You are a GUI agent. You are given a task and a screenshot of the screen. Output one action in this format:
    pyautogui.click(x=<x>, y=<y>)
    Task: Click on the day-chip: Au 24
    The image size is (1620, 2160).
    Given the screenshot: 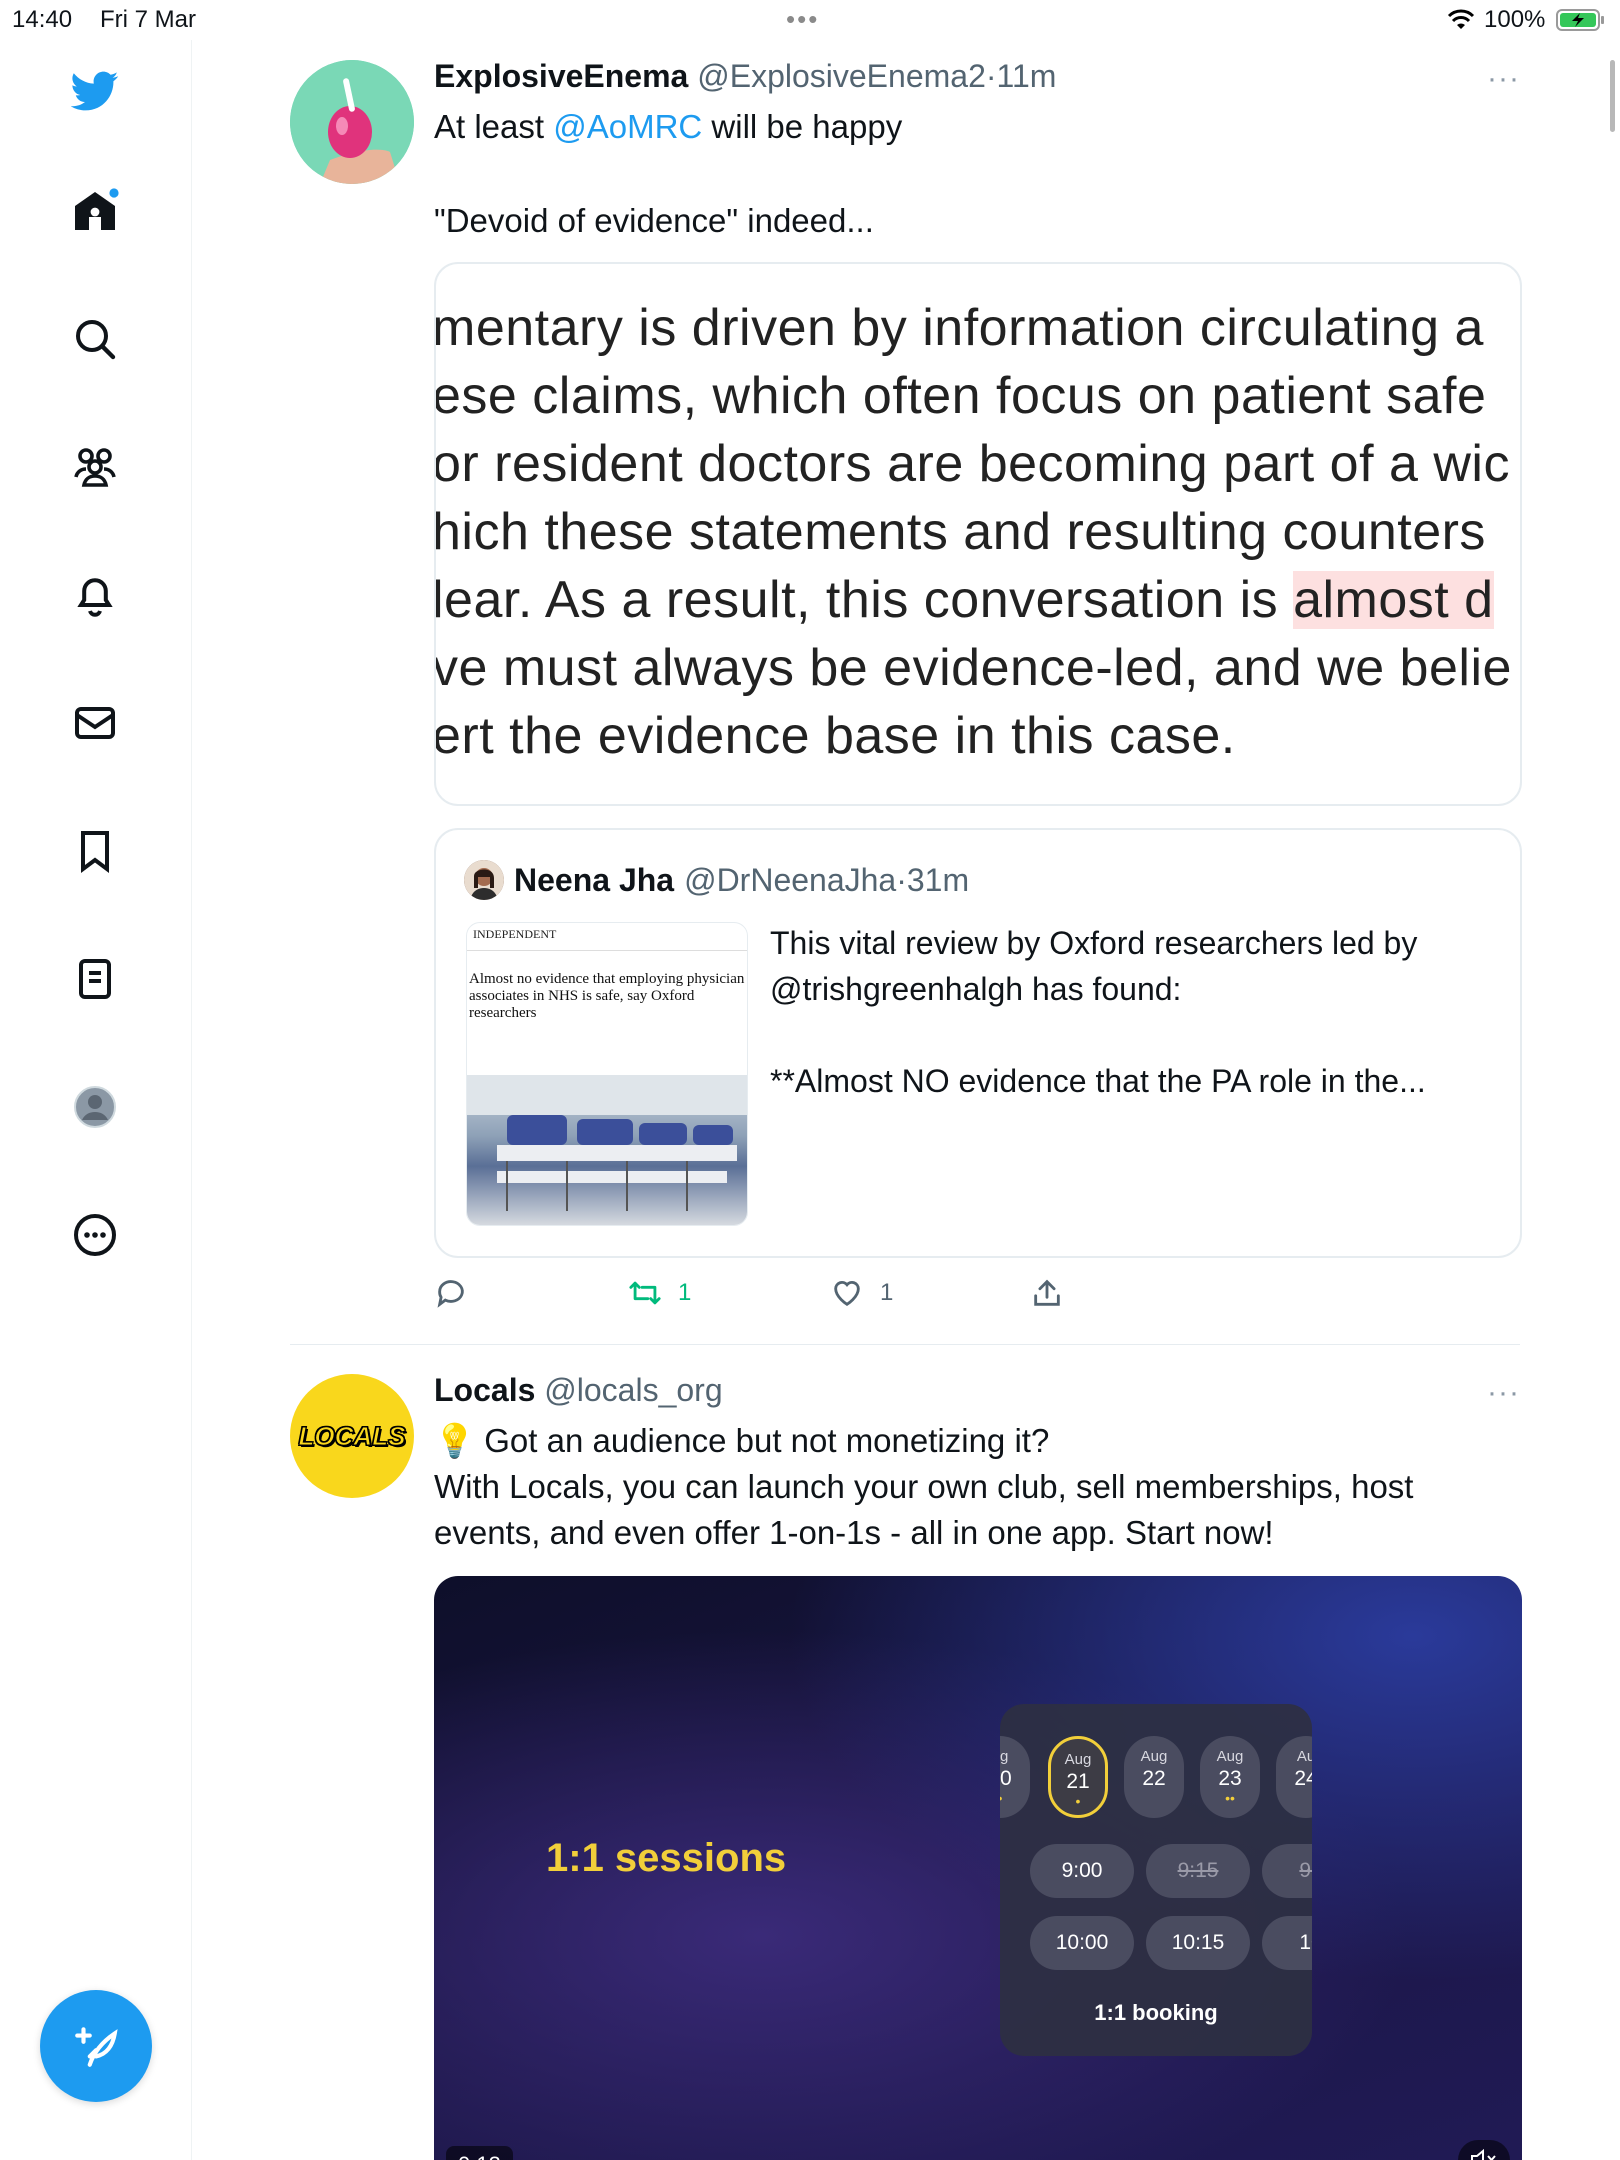 What is the action you would take?
    pyautogui.click(x=1294, y=1777)
    